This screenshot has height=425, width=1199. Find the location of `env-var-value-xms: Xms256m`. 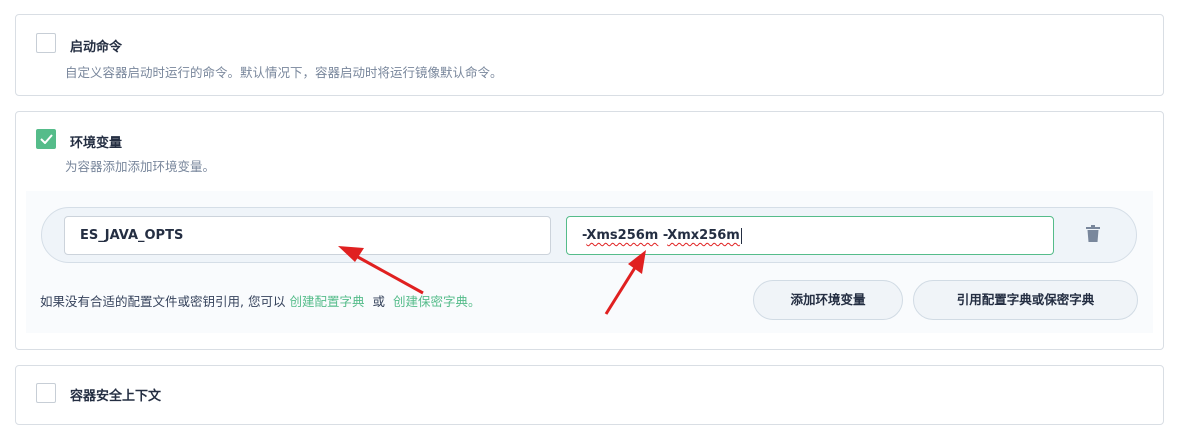

env-var-value-xms: Xms256m is located at coordinates (622, 235).